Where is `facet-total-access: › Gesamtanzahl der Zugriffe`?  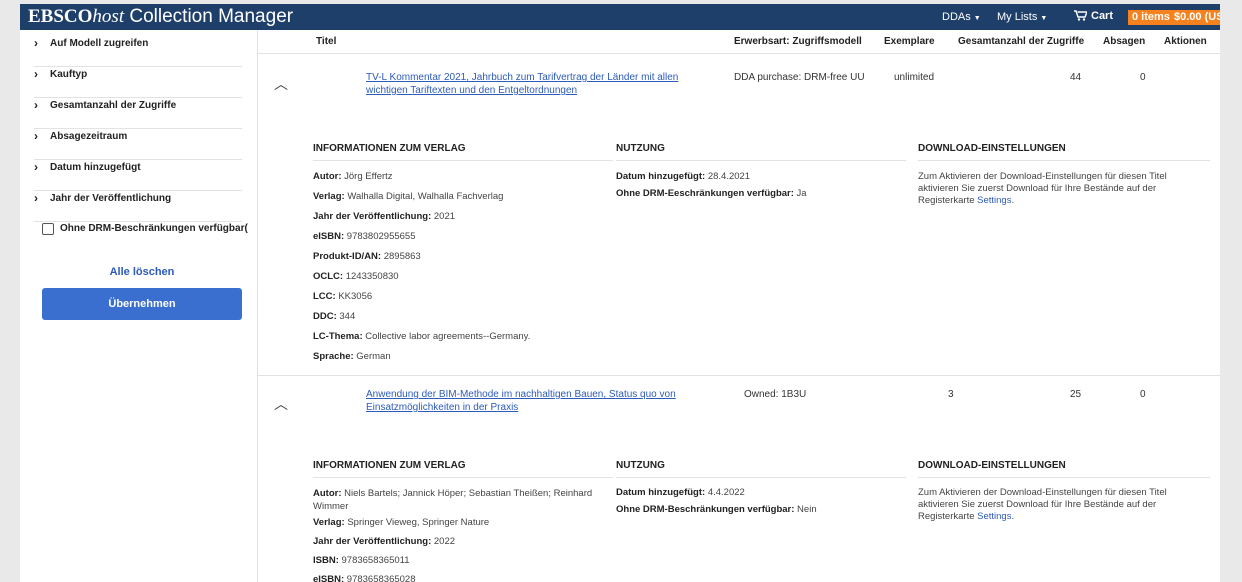 facet-total-access: › Gesamtanzahl der Zugriffe is located at coordinates (138, 113).